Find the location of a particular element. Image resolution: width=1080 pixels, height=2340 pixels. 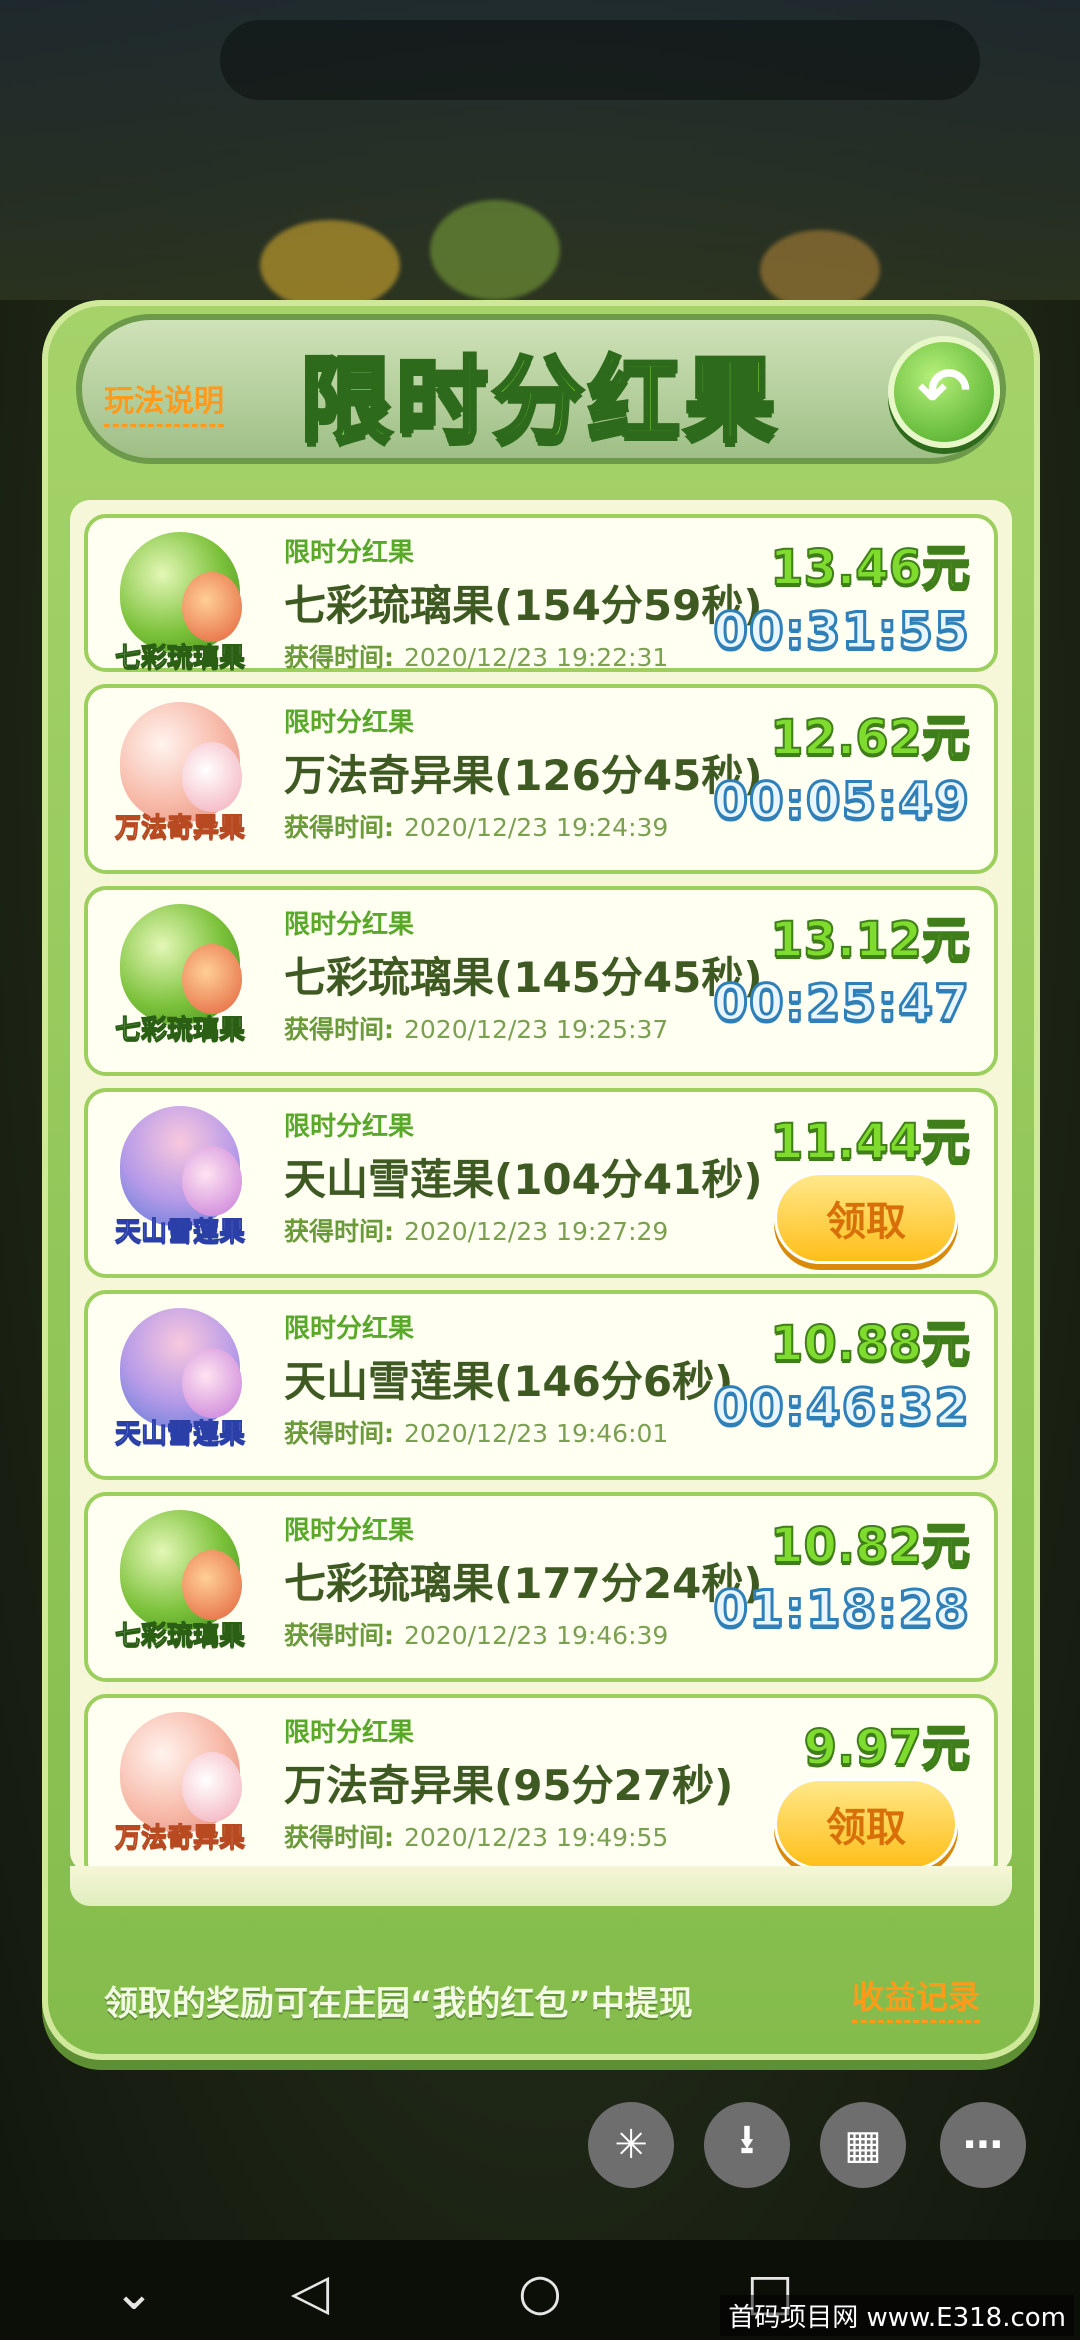

obtain-time-value: 2020/12/23 19:27:29 is located at coordinates (536, 1231).